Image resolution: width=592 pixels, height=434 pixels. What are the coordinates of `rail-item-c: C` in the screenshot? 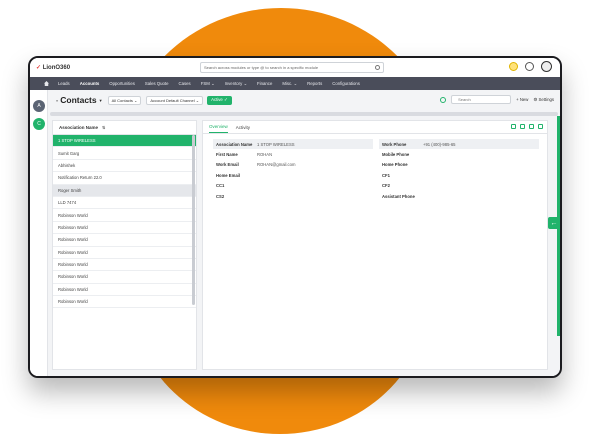 It's located at (39, 124).